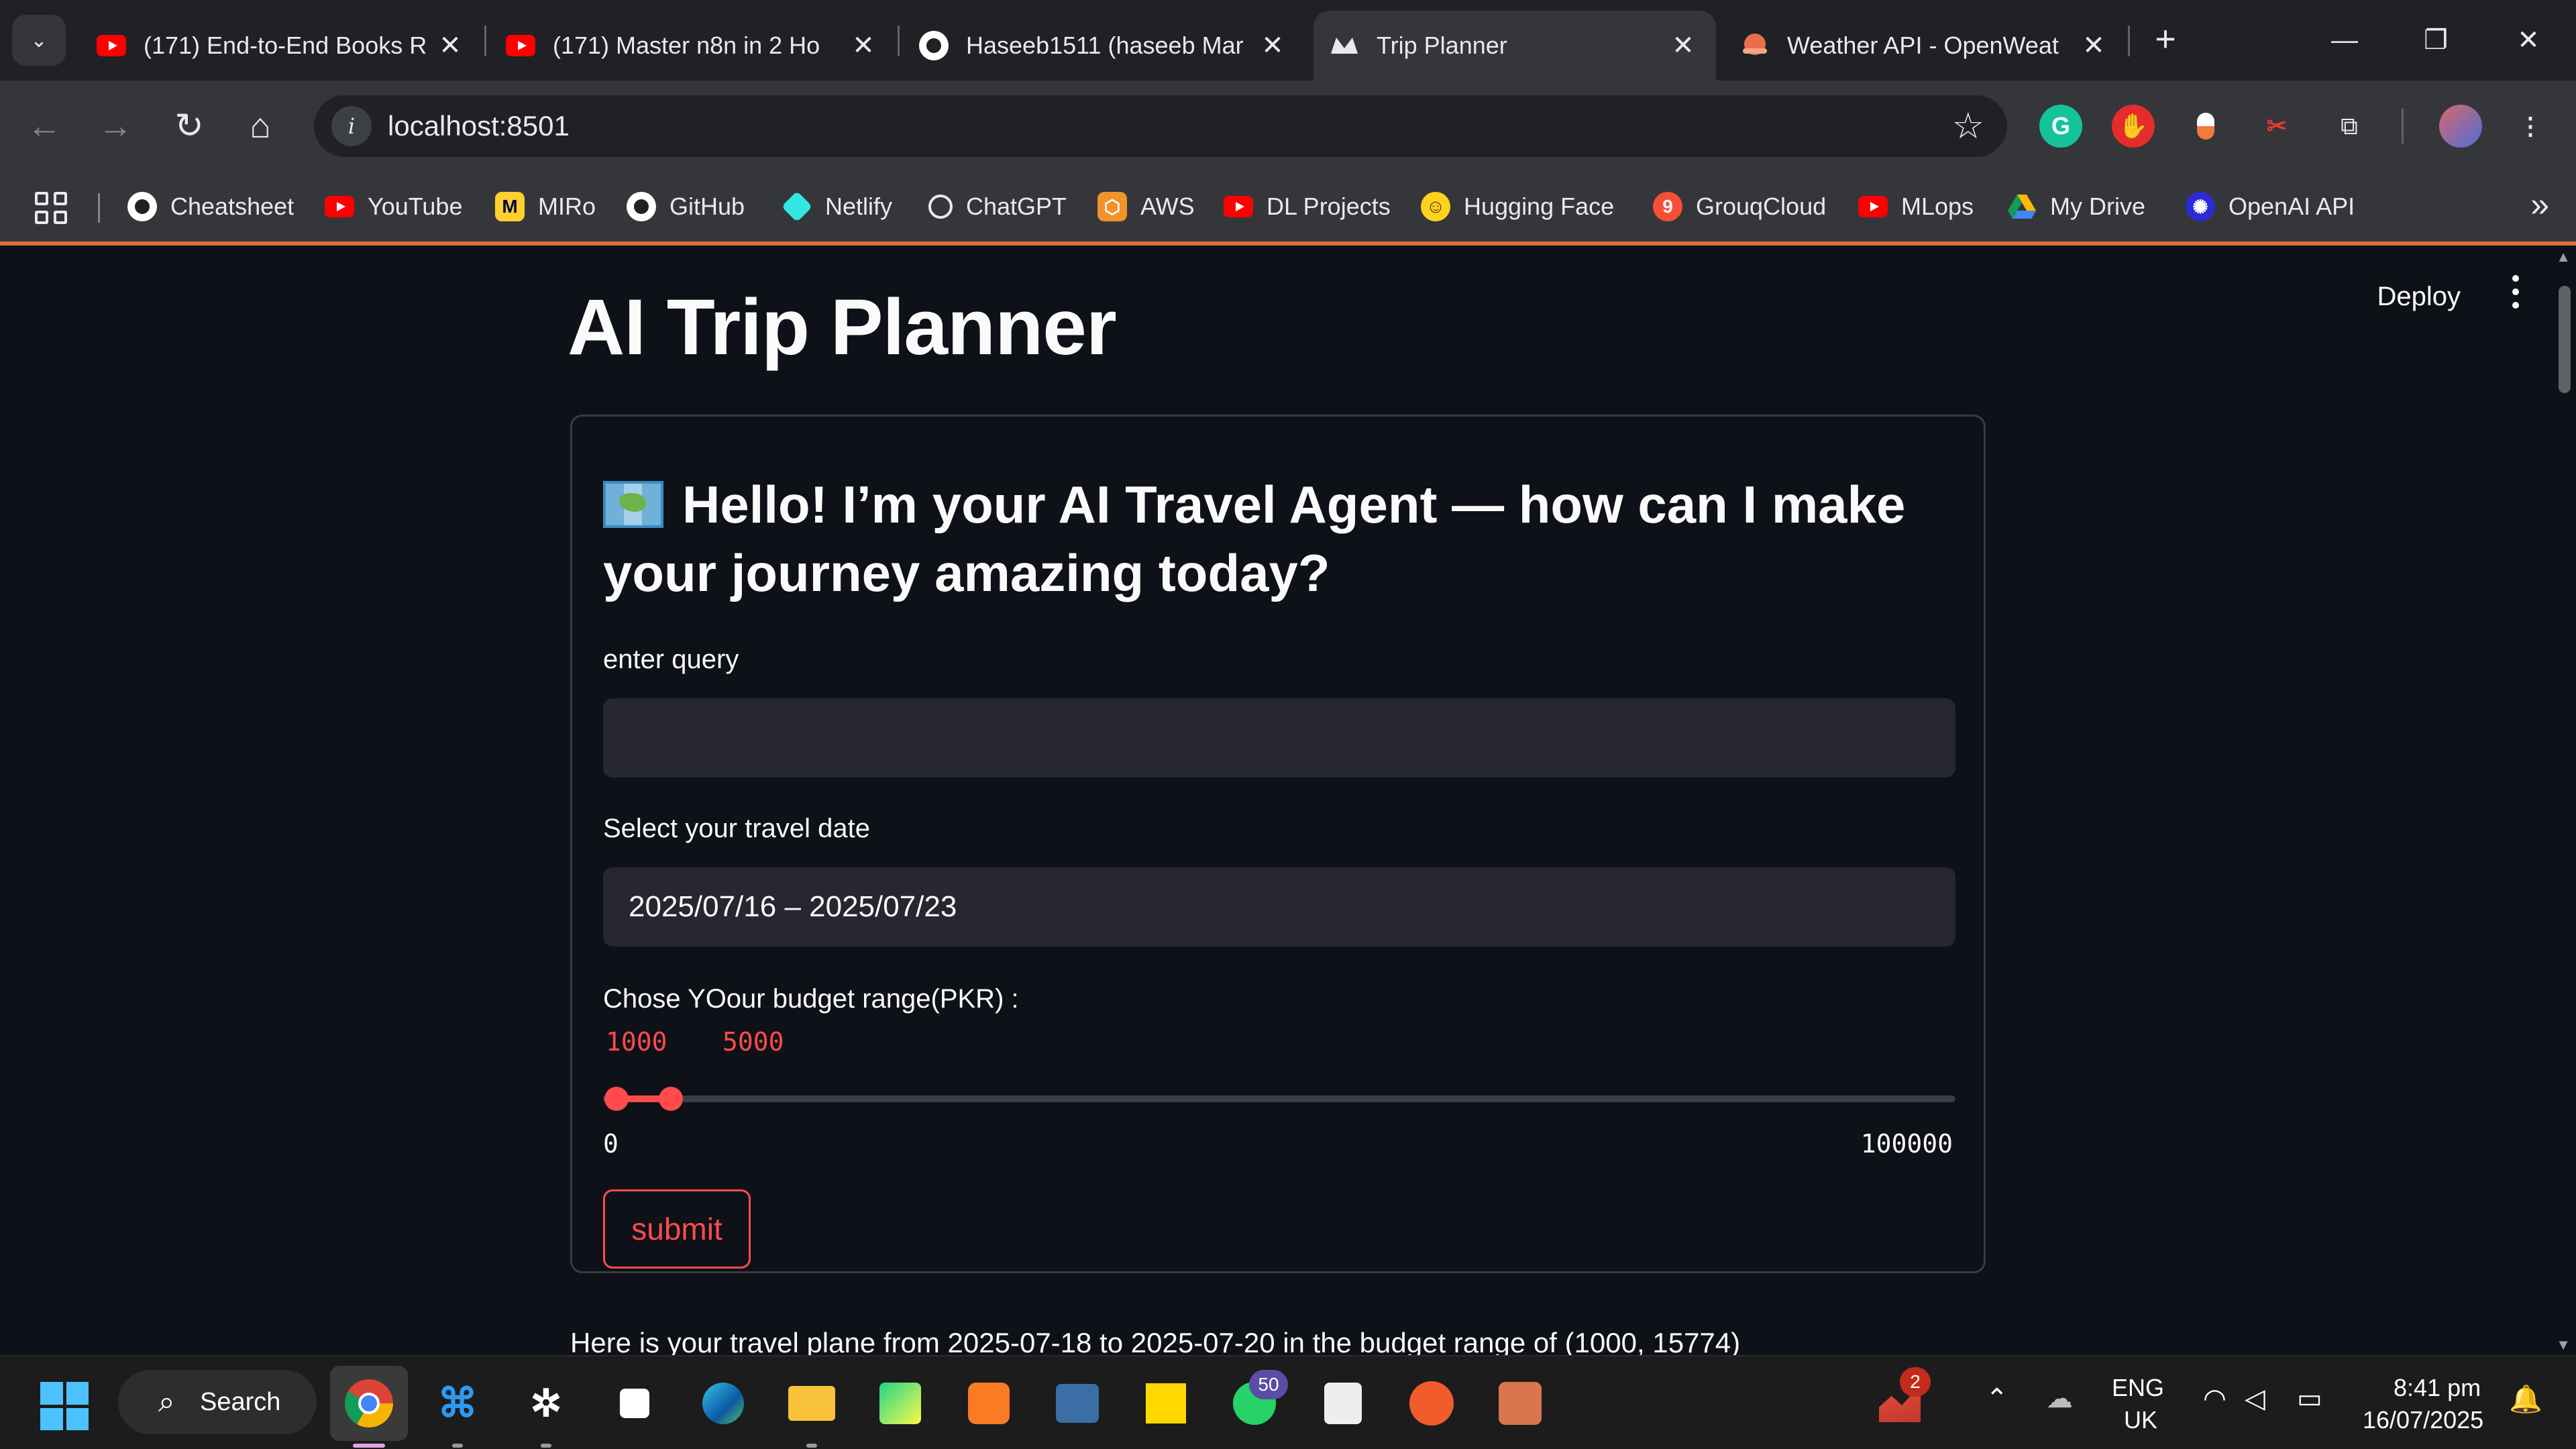  I want to click on bookmark-label: Hugging Face, so click(1539, 206).